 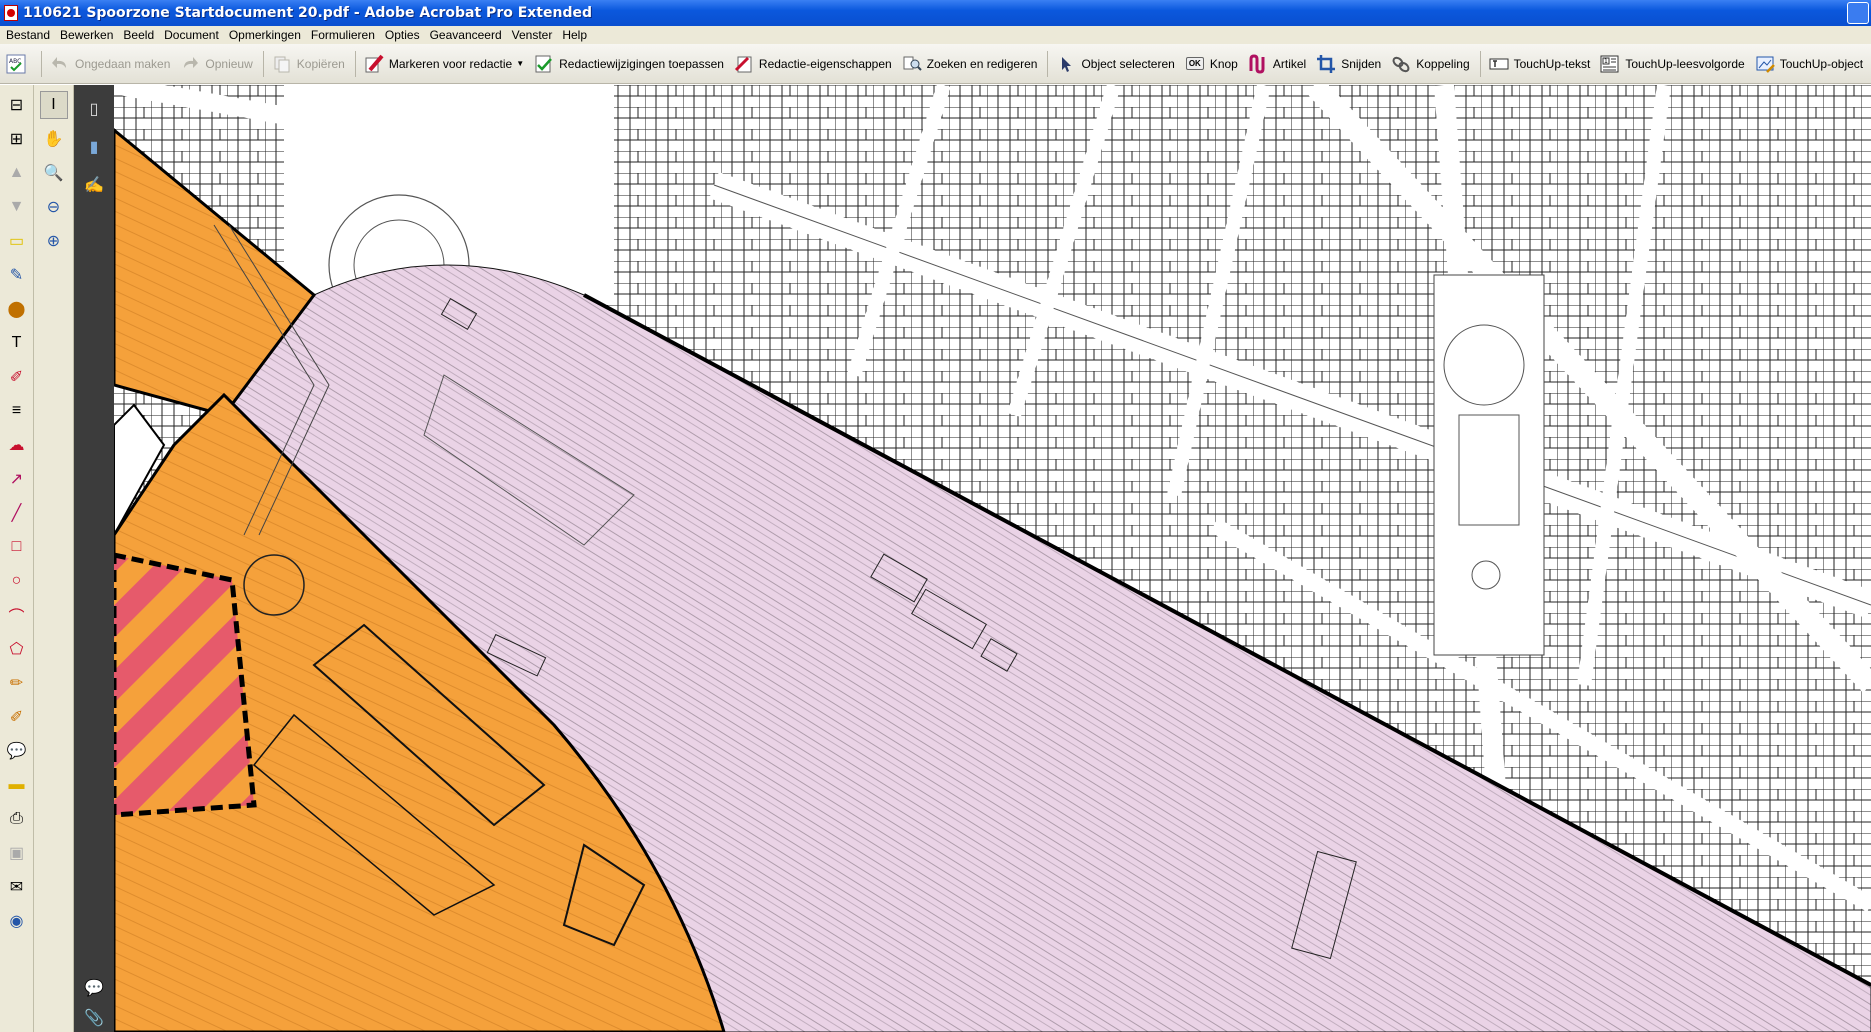 What do you see at coordinates (403, 35) in the screenshot?
I see `menu-opties: Opties` at bounding box center [403, 35].